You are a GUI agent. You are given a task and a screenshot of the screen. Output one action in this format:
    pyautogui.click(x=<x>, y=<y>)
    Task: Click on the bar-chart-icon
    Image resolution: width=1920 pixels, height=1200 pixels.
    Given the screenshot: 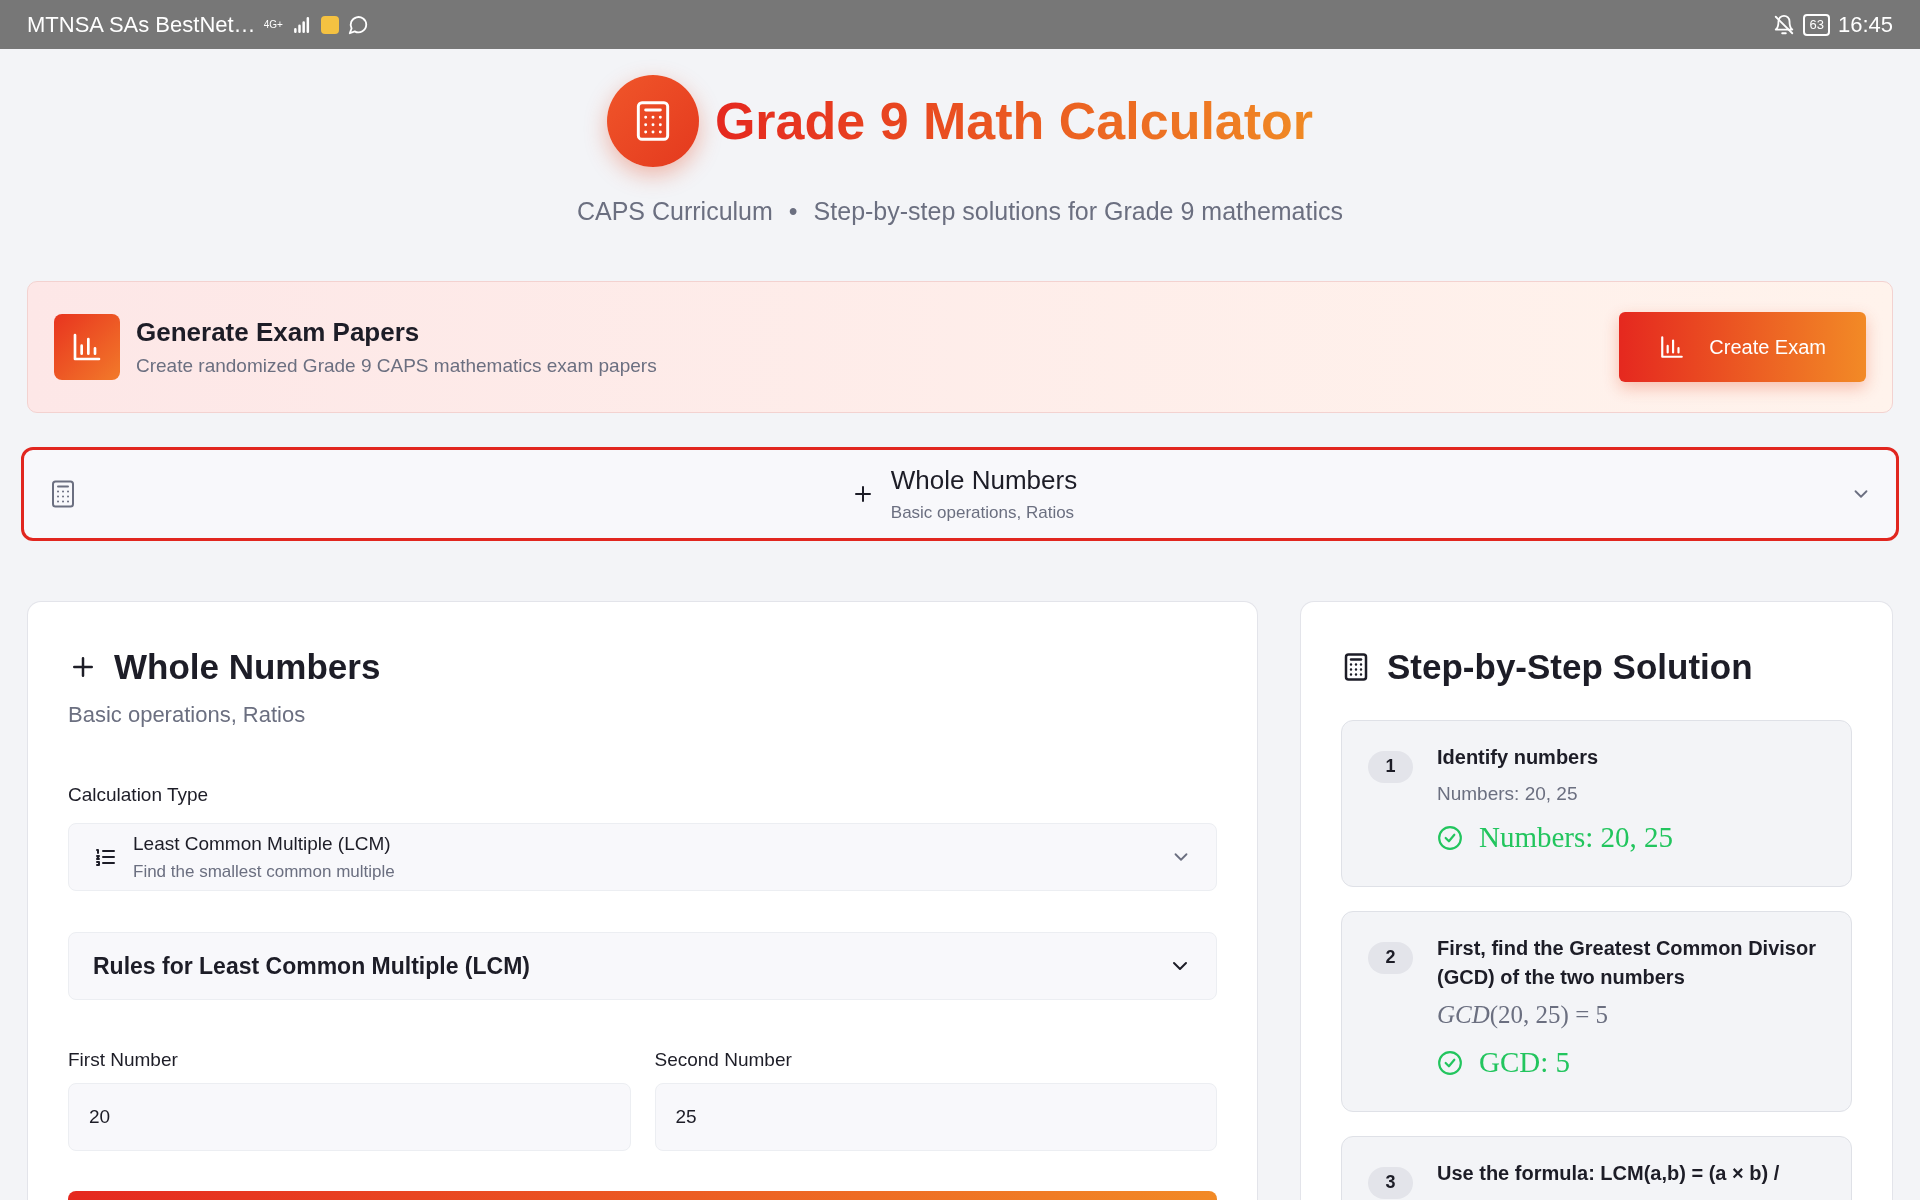 What is the action you would take?
    pyautogui.click(x=1672, y=346)
    